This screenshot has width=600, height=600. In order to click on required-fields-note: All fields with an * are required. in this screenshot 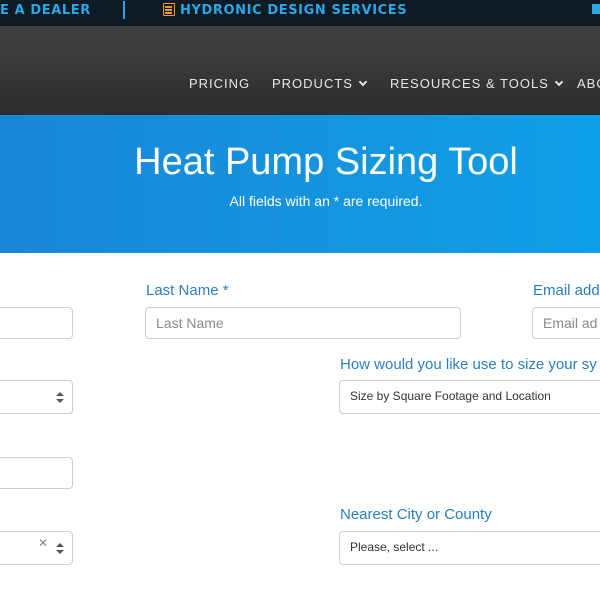, I will do `click(326, 201)`.